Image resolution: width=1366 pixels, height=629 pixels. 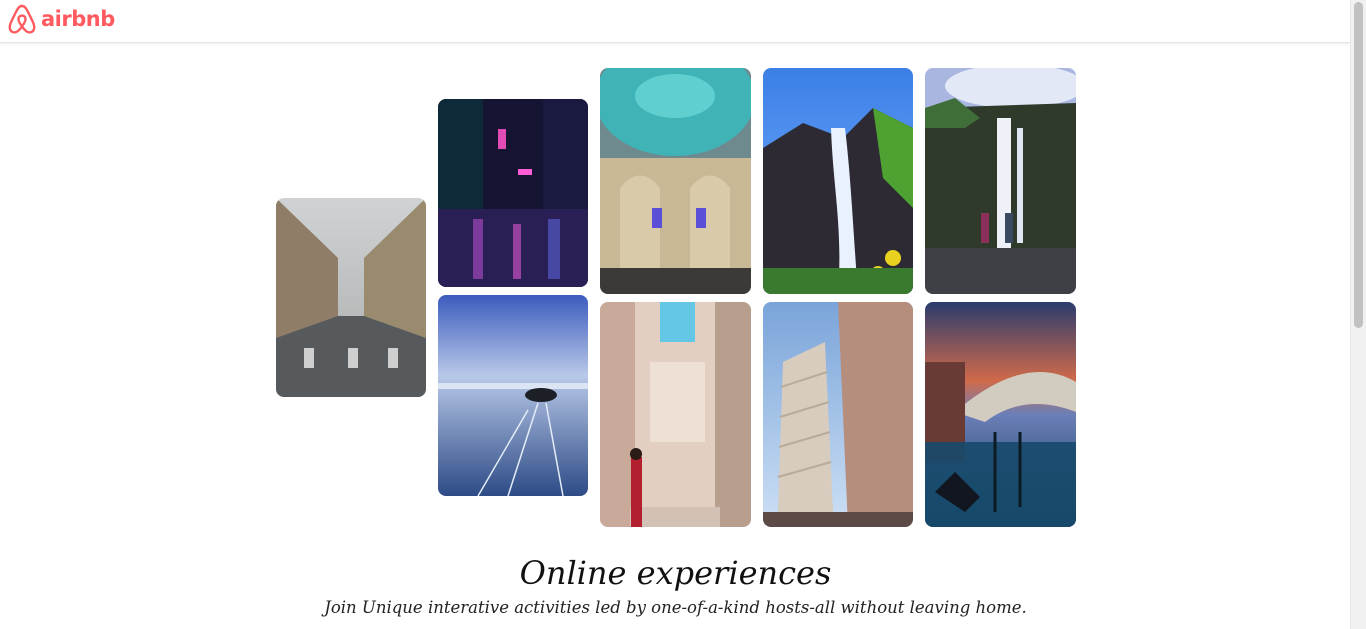 What do you see at coordinates (675, 21) in the screenshot?
I see `top-navbar: airbnb` at bounding box center [675, 21].